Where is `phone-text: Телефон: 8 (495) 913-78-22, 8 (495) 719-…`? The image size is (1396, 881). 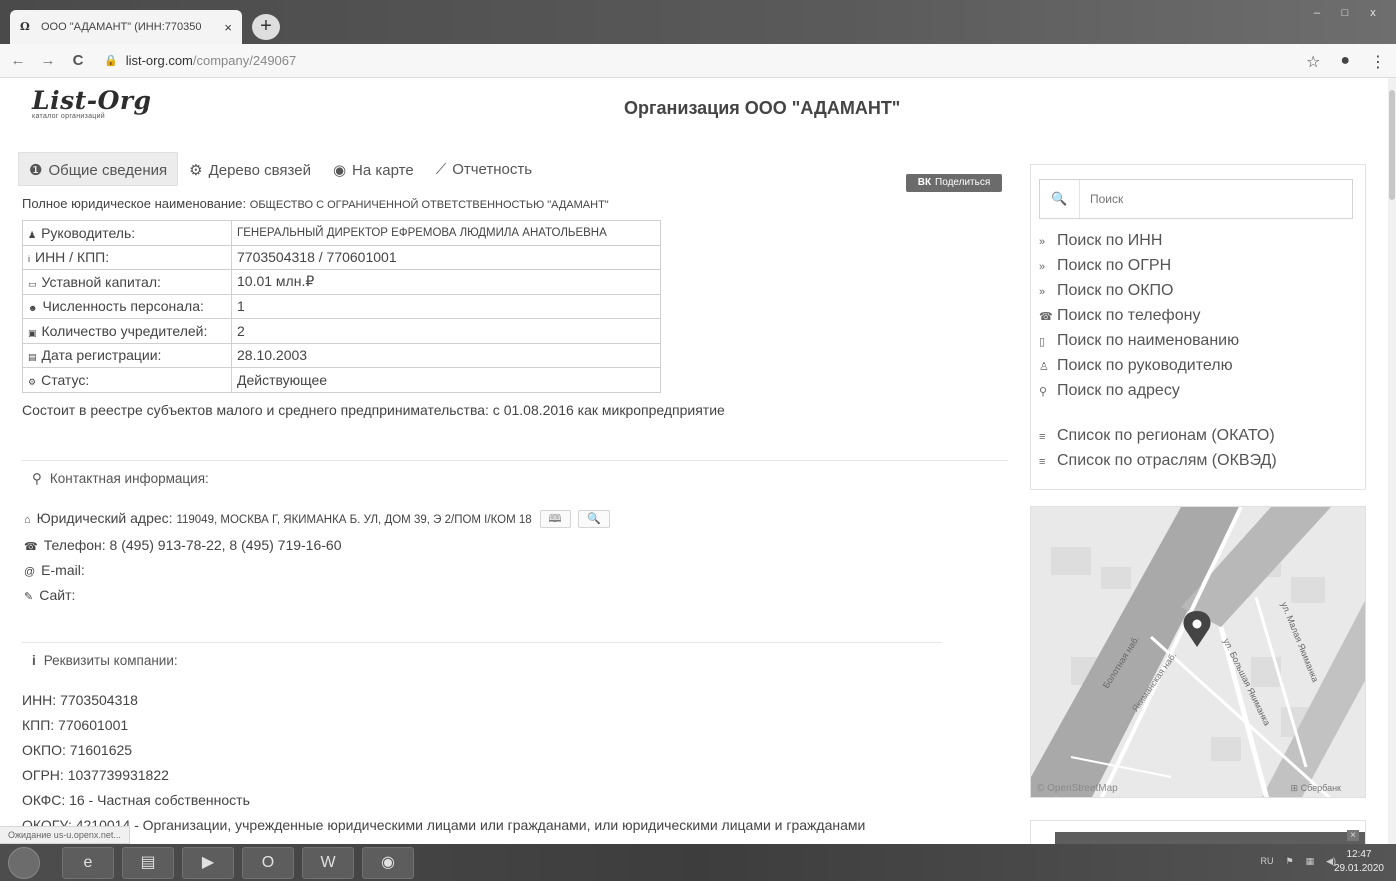 phone-text: Телефон: 8 (495) 913-78-22, 8 (495) 719-… is located at coordinates (192, 545).